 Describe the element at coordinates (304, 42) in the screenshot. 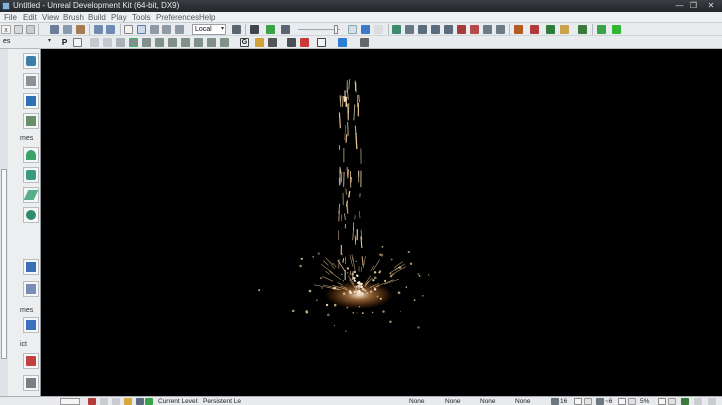

I see `record-movement-icon` at that location.